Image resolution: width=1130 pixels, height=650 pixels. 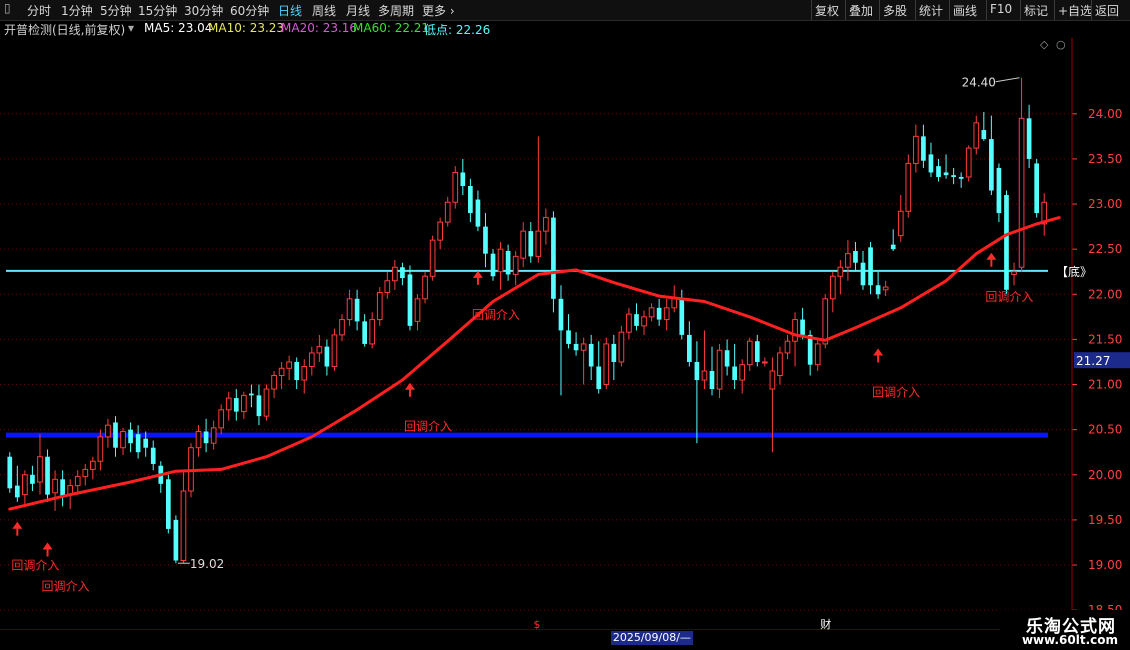 What do you see at coordinates (203, 10) in the screenshot?
I see `period-tab-4: 30分钟` at bounding box center [203, 10].